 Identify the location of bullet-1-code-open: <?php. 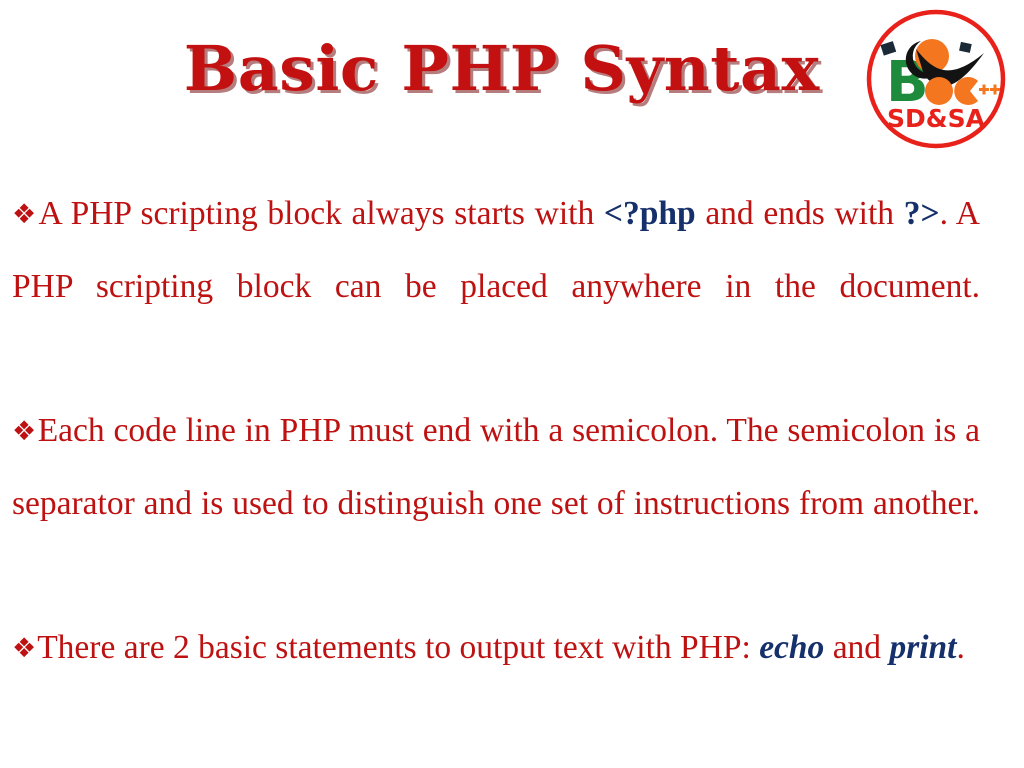
(649, 213).